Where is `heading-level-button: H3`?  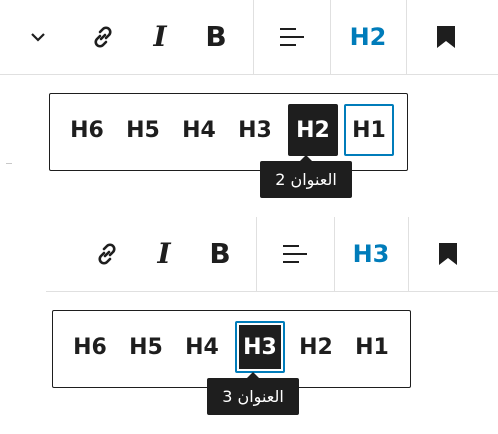
heading-level-button: H3 is located at coordinates (371, 254).